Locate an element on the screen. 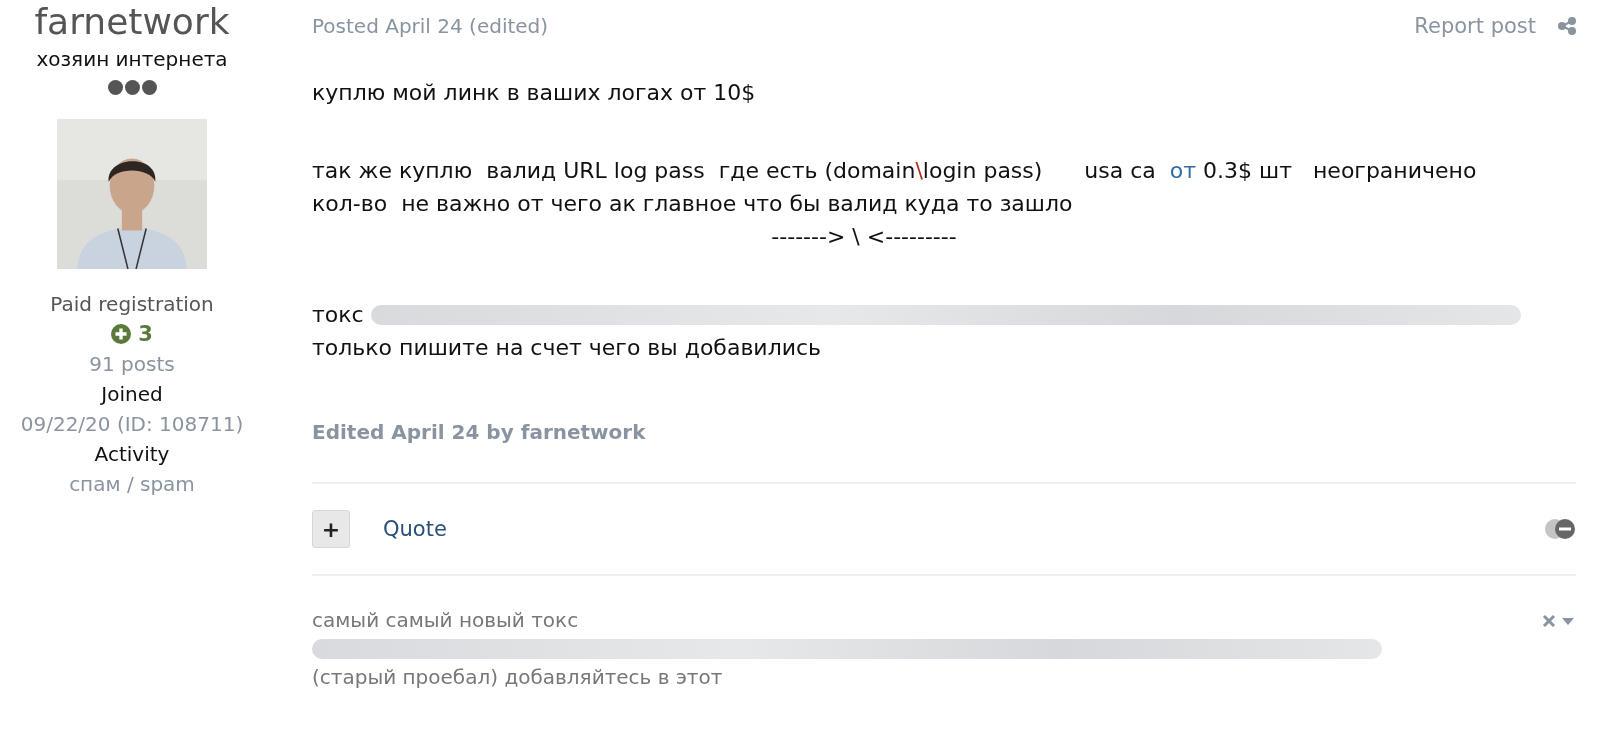 This screenshot has width=1600, height=755. activity-value: спам / spam is located at coordinates (132, 484).